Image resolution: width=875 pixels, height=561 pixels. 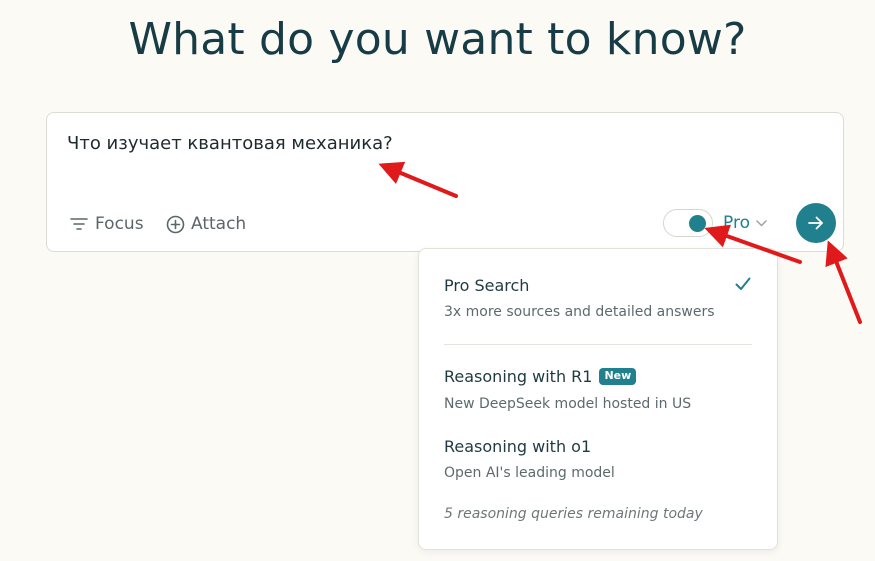 I want to click on option-title: Reasoning with o1, so click(x=518, y=446).